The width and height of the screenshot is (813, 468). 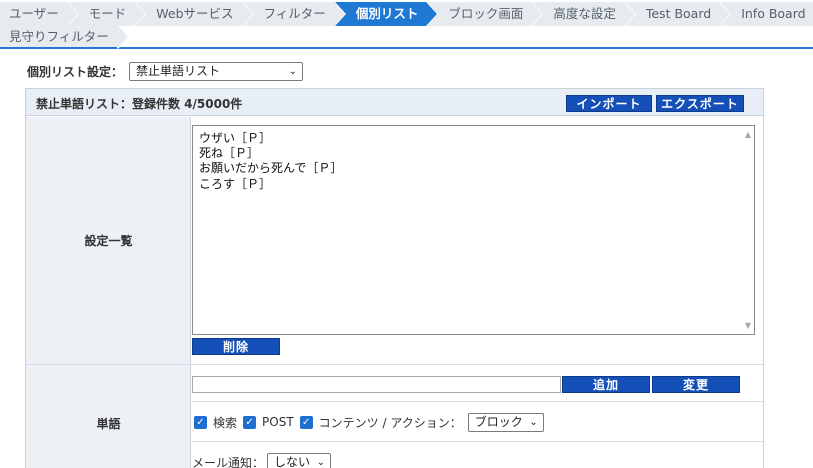 I want to click on mail-notify-select: しない ⌄, so click(x=299, y=460).